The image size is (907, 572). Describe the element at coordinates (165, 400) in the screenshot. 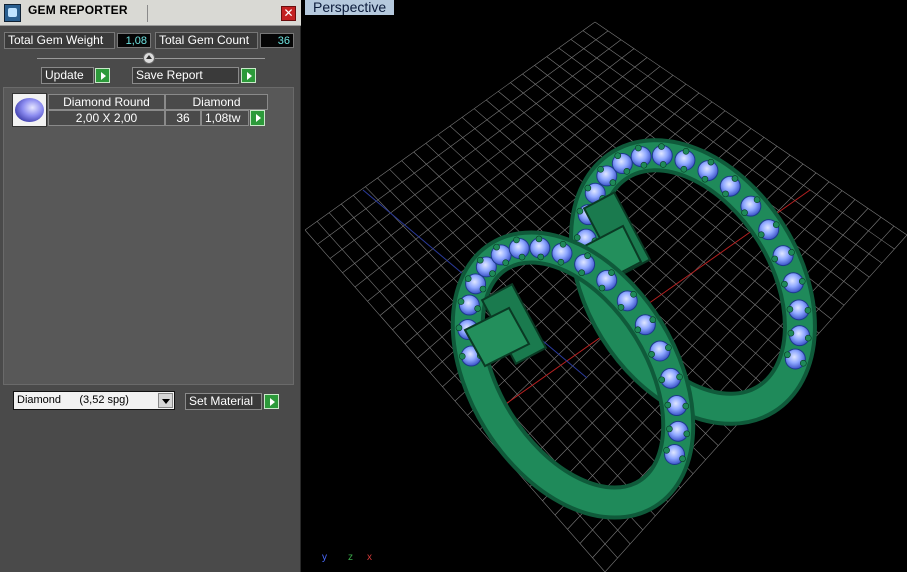

I see `dropdown-arrow-icon` at that location.